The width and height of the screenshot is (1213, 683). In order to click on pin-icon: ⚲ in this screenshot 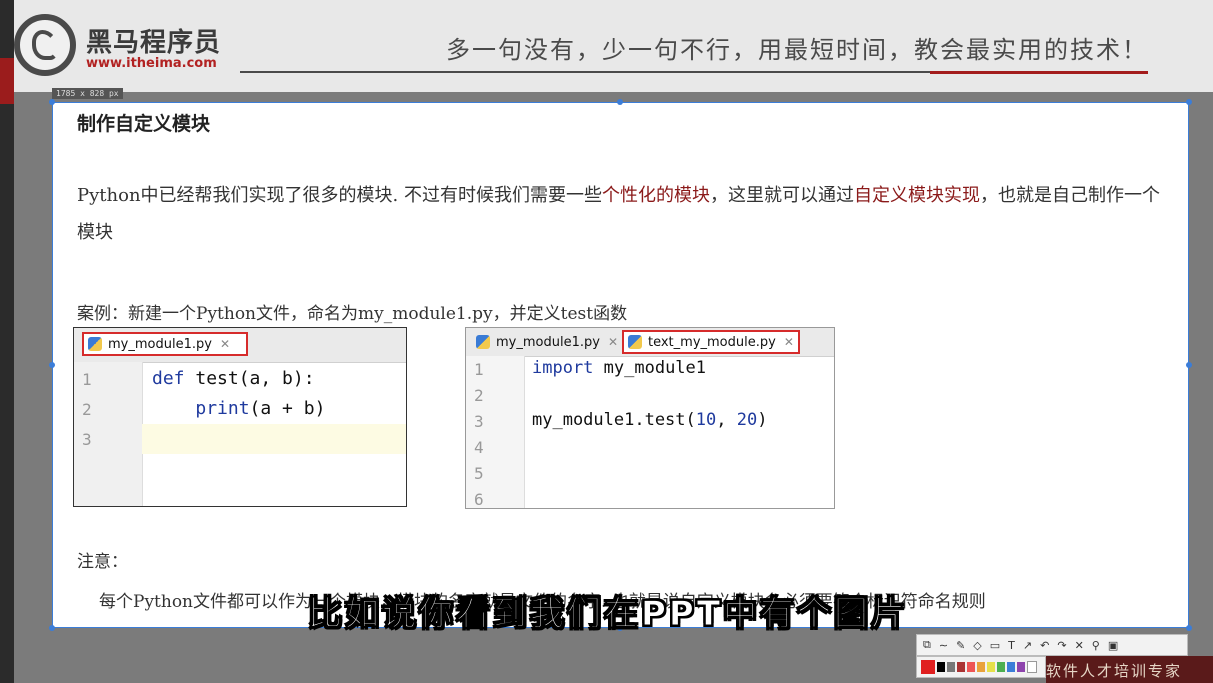, I will do `click(1096, 645)`.